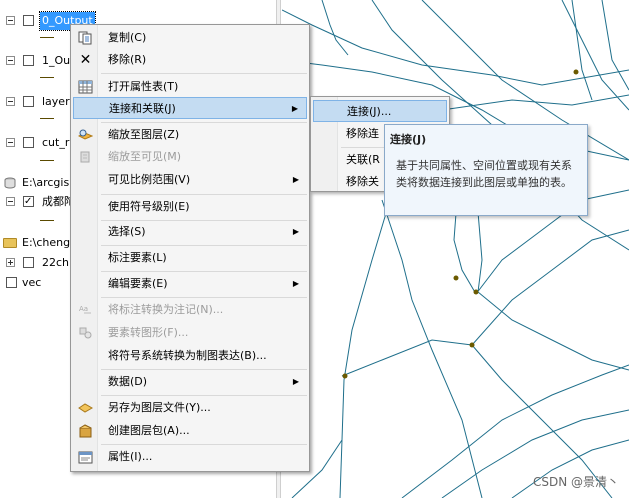 The width and height of the screenshot is (629, 498). I want to click on zoom-layer-icon, so click(85, 134).